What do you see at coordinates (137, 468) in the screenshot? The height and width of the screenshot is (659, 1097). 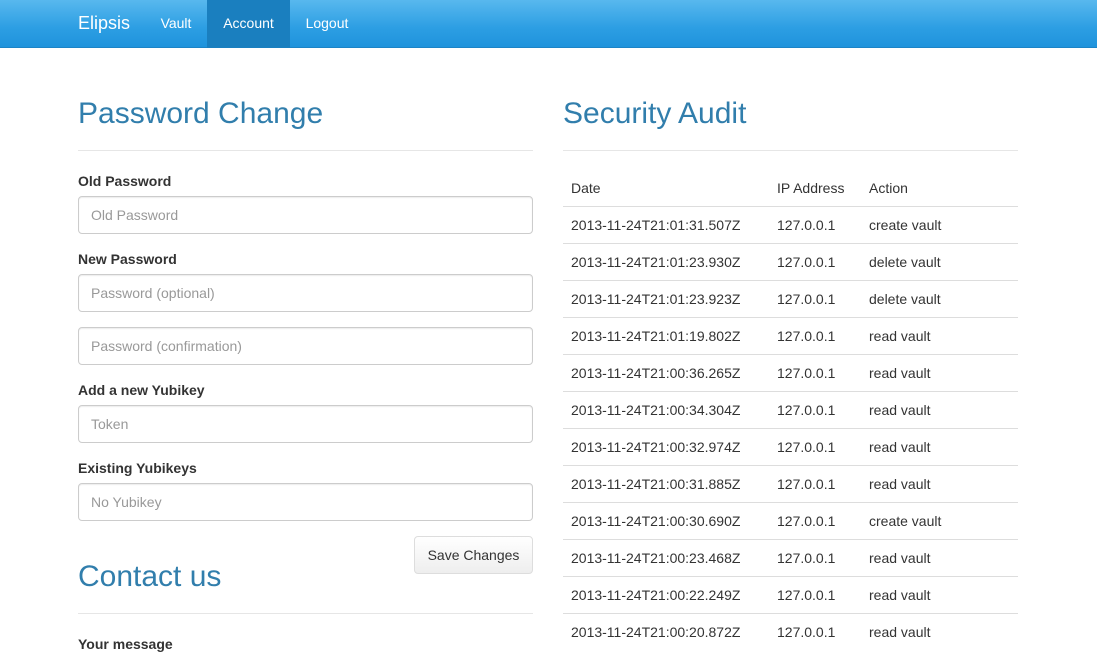 I see `existing-yubikeys-label: Existing Yubikeys` at bounding box center [137, 468].